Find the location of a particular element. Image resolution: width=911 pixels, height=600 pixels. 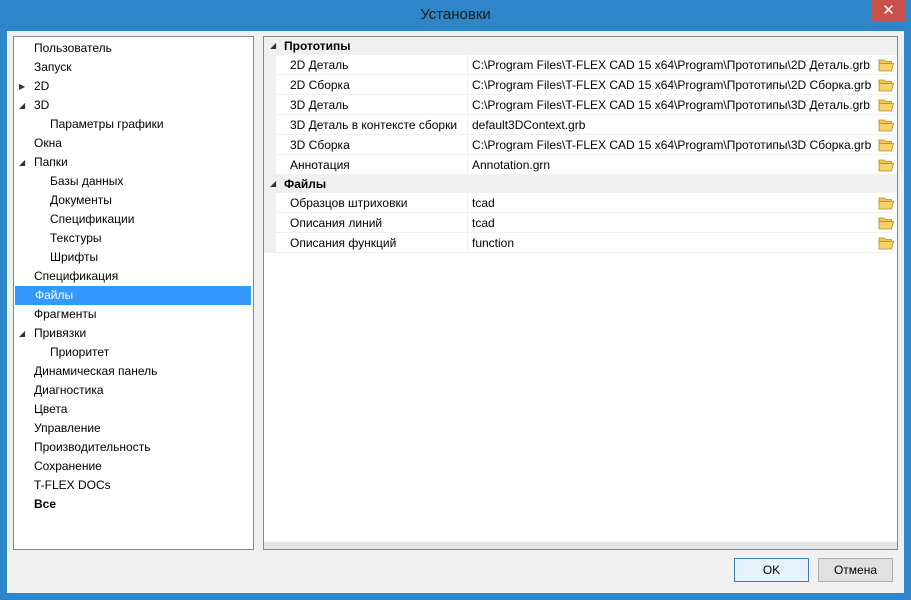

tree-item-label: Сохранение is located at coordinates (68, 466).